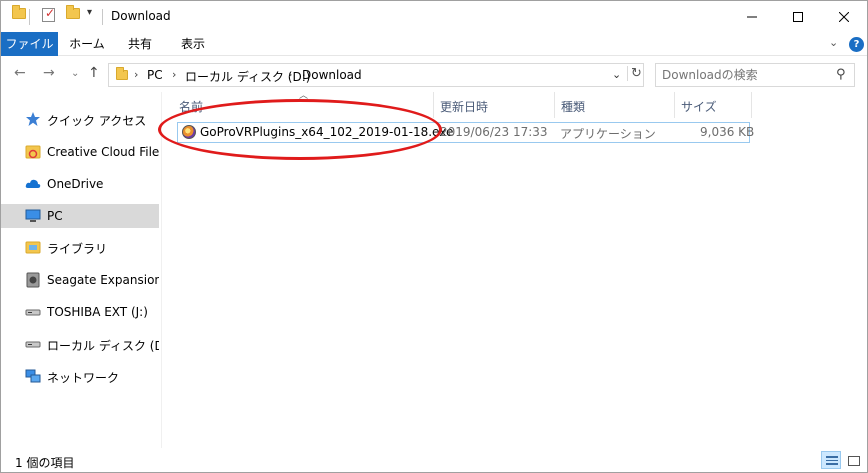 This screenshot has height=473, width=868. Describe the element at coordinates (33, 280) in the screenshot. I see `usb-drive-icon` at that location.